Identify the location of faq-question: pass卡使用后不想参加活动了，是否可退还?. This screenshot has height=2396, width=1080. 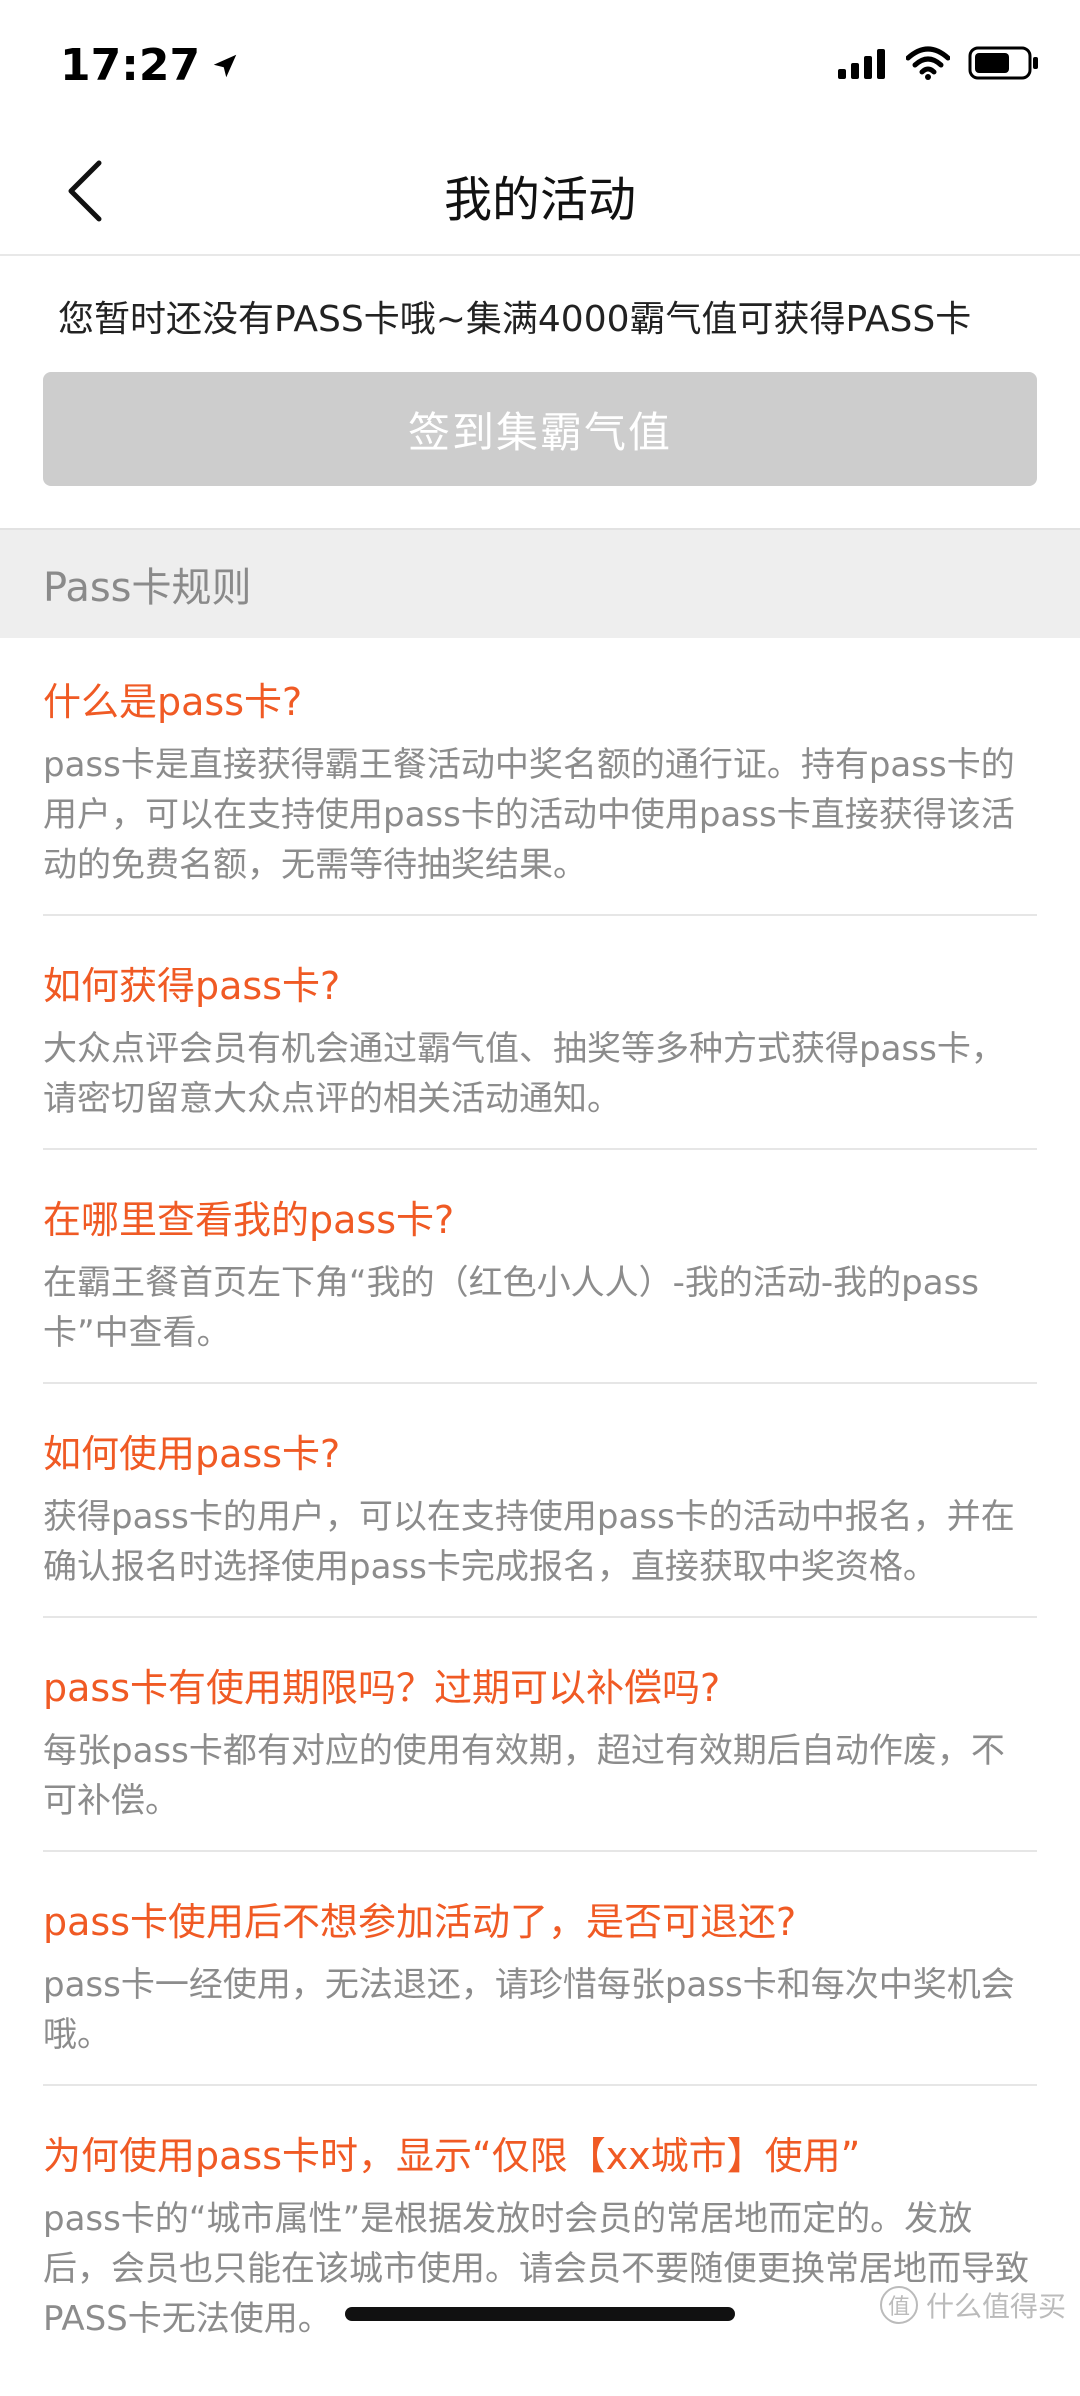
(420, 1922).